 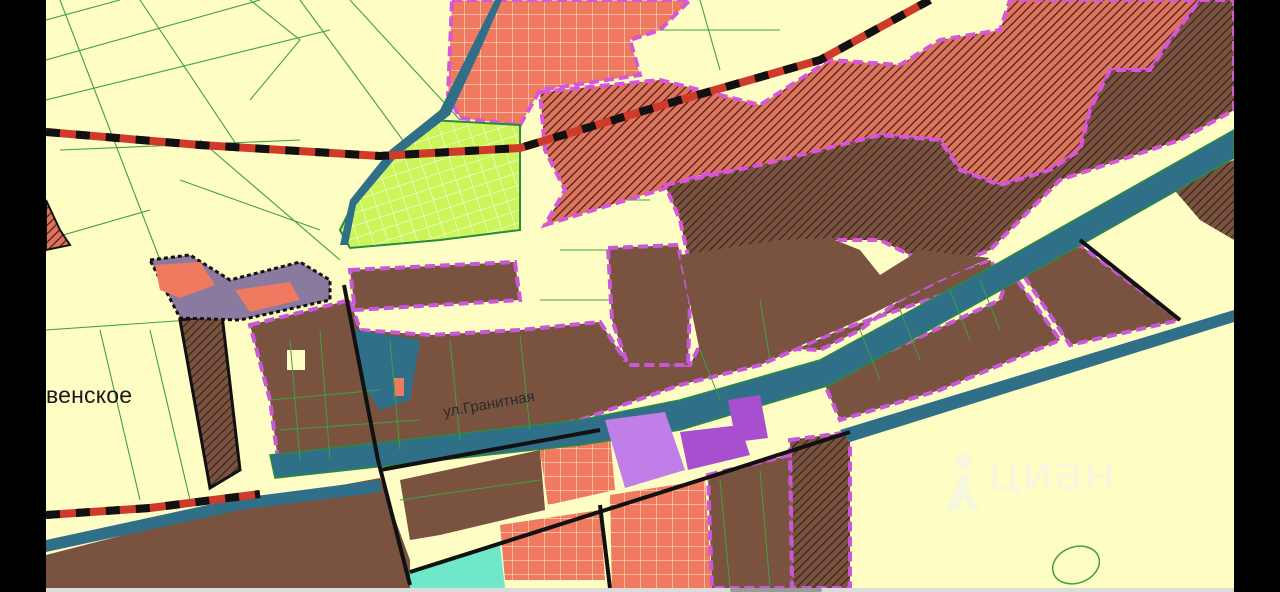 I want to click on watermark: циан, so click(x=1026, y=479).